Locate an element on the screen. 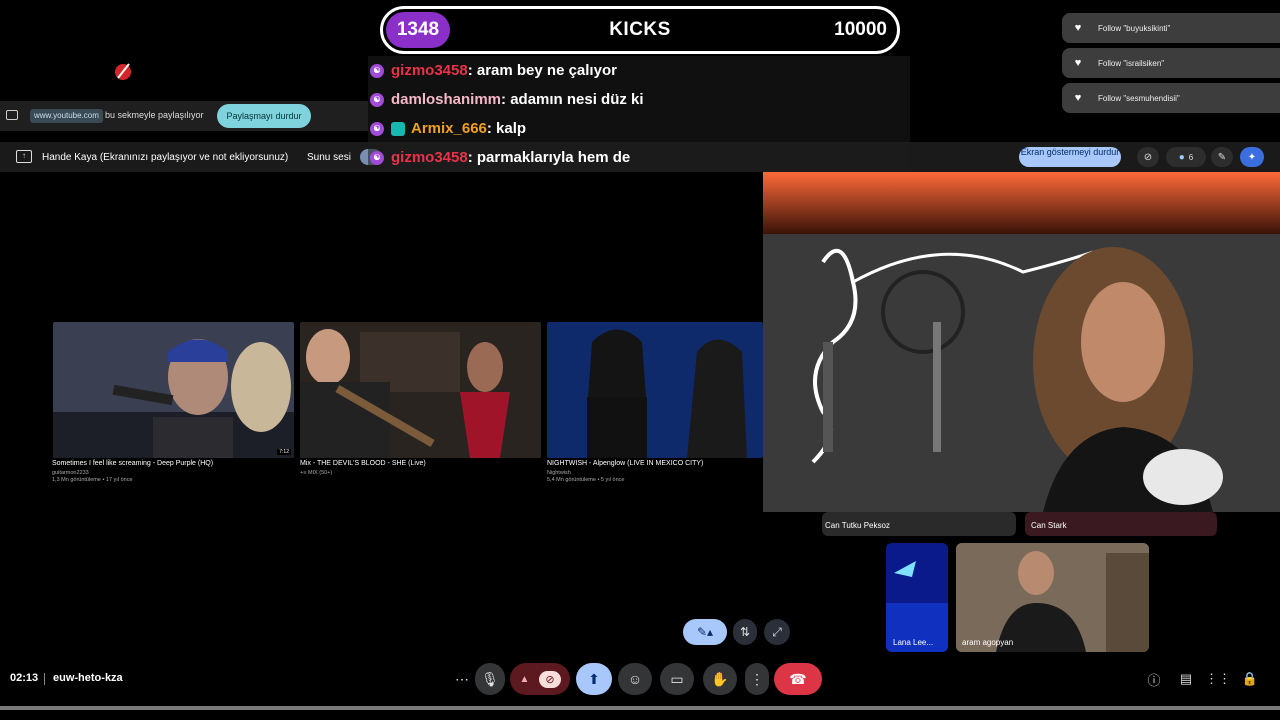 The image size is (1280, 720). raise-hand-icon: ✋ is located at coordinates (720, 679).